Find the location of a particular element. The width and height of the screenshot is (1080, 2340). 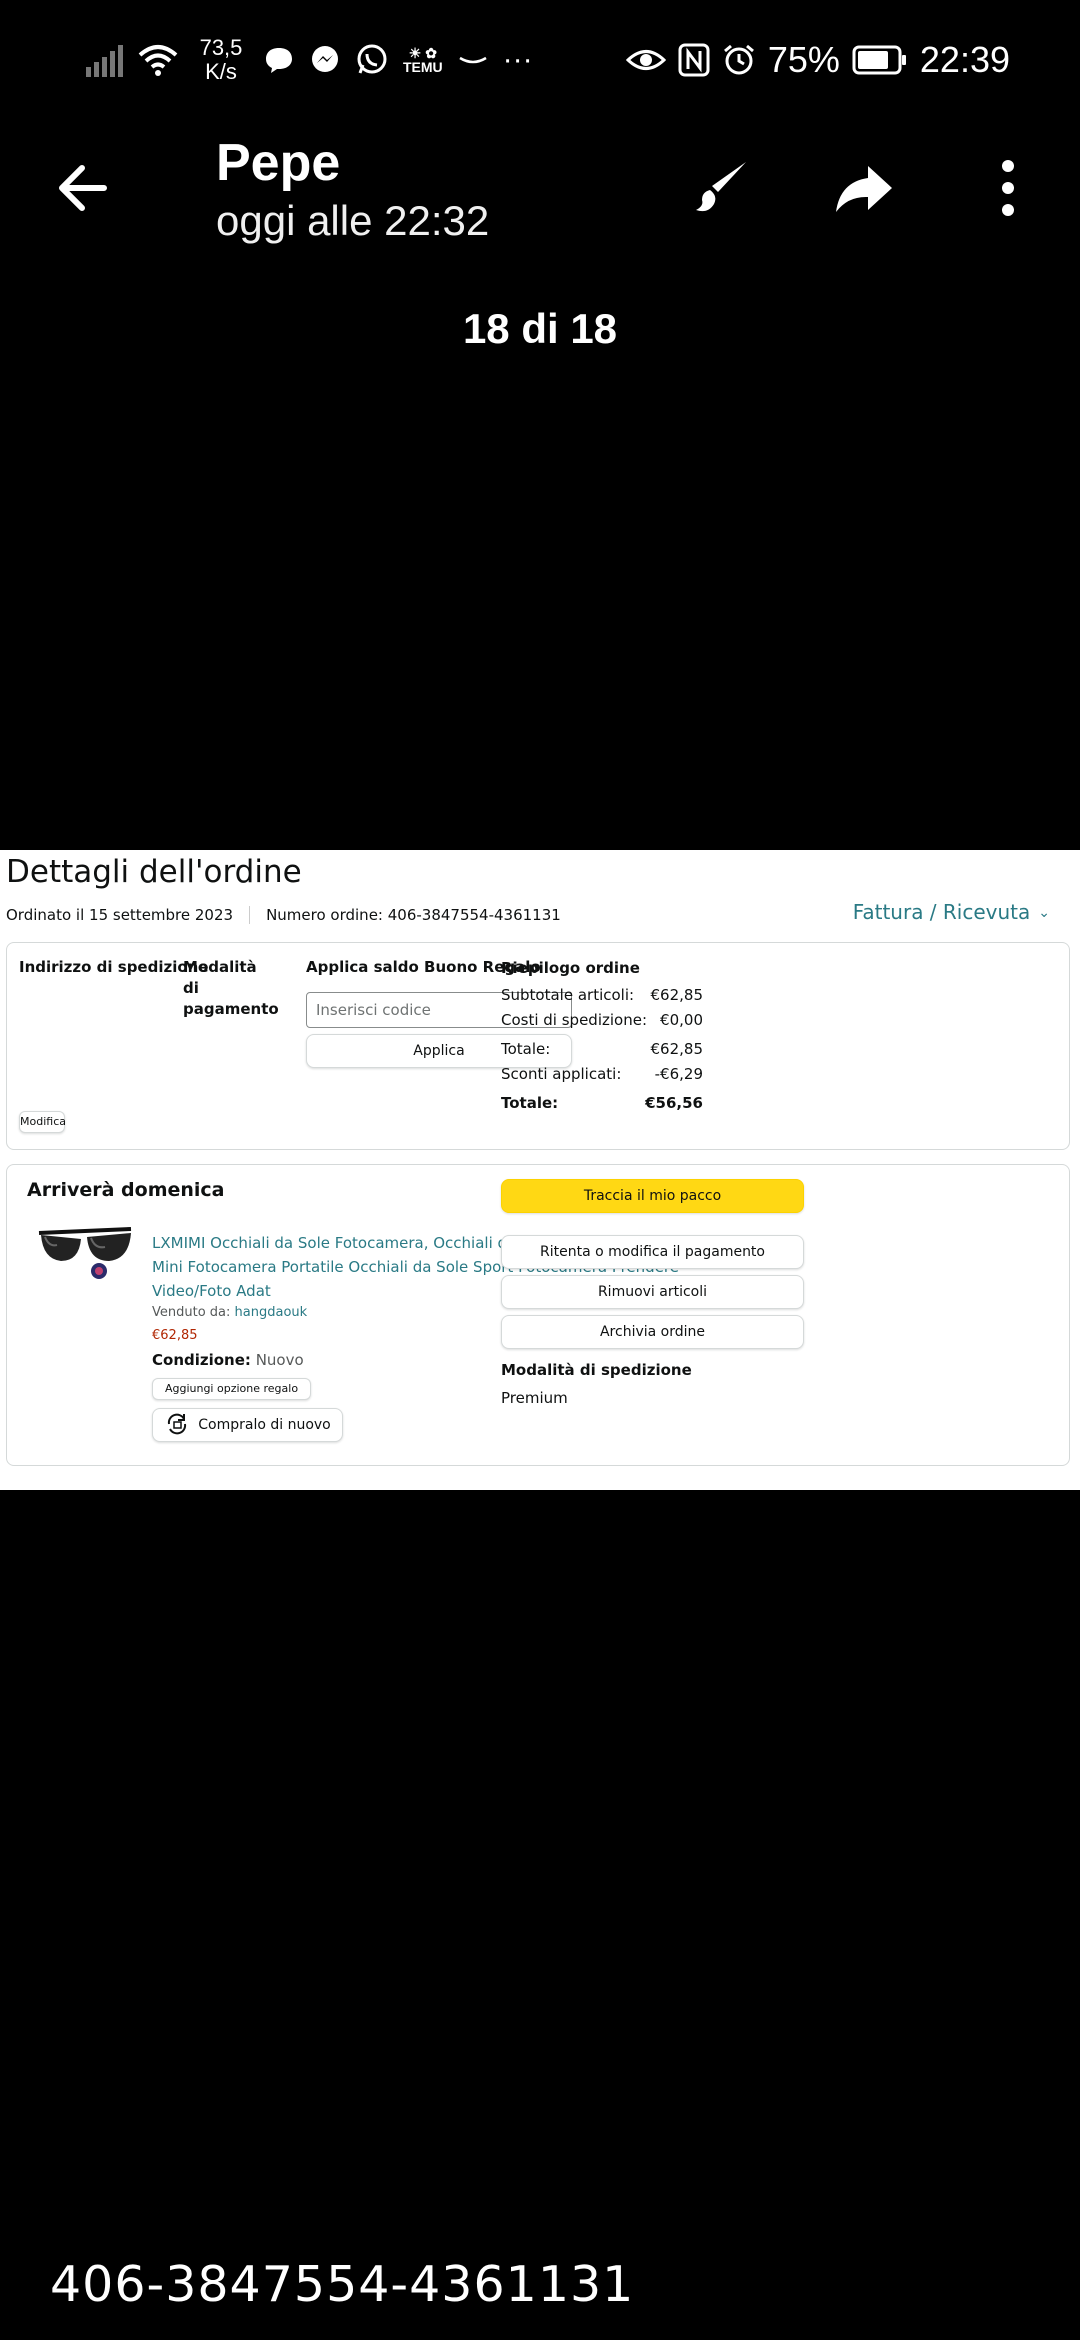

archive-order-button: Archivia ordine is located at coordinates (652, 1332).